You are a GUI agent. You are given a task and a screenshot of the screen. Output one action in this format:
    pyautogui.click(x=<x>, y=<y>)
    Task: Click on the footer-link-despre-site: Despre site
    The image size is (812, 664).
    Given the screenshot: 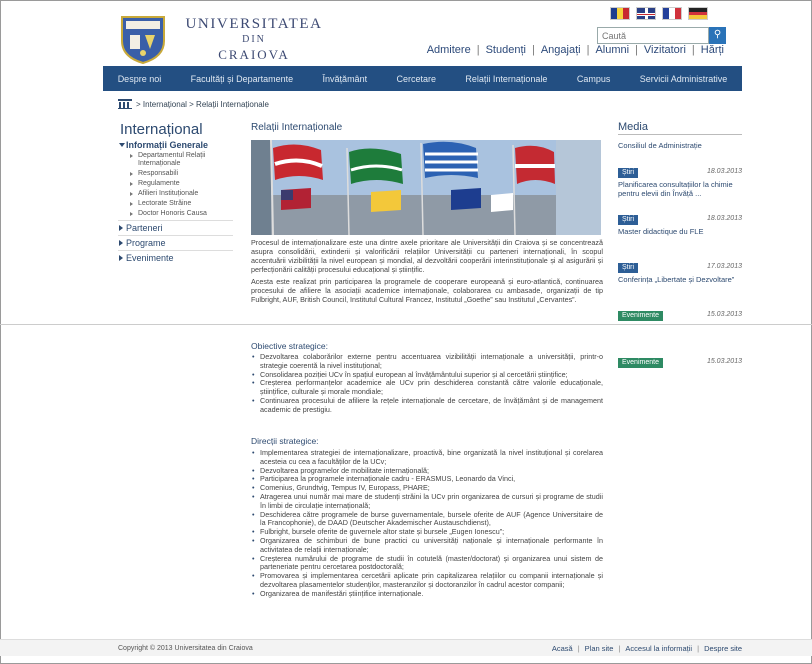 What is the action you would take?
    pyautogui.click(x=723, y=648)
    